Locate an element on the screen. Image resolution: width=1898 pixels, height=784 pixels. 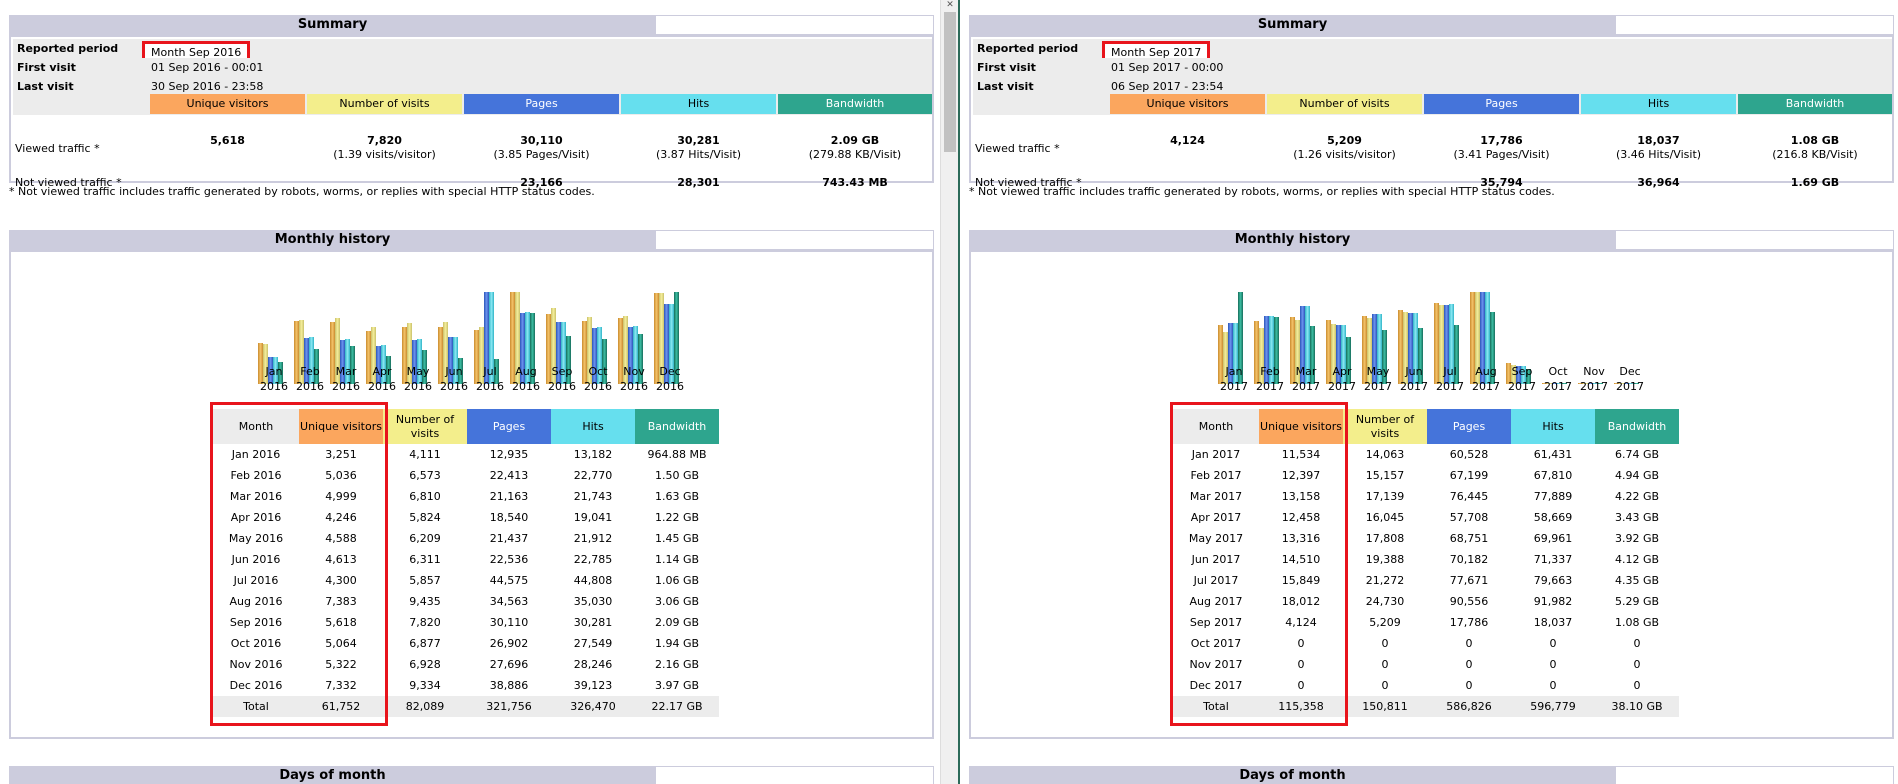
cell-hits: 30,281 is located at coordinates (593, 622).